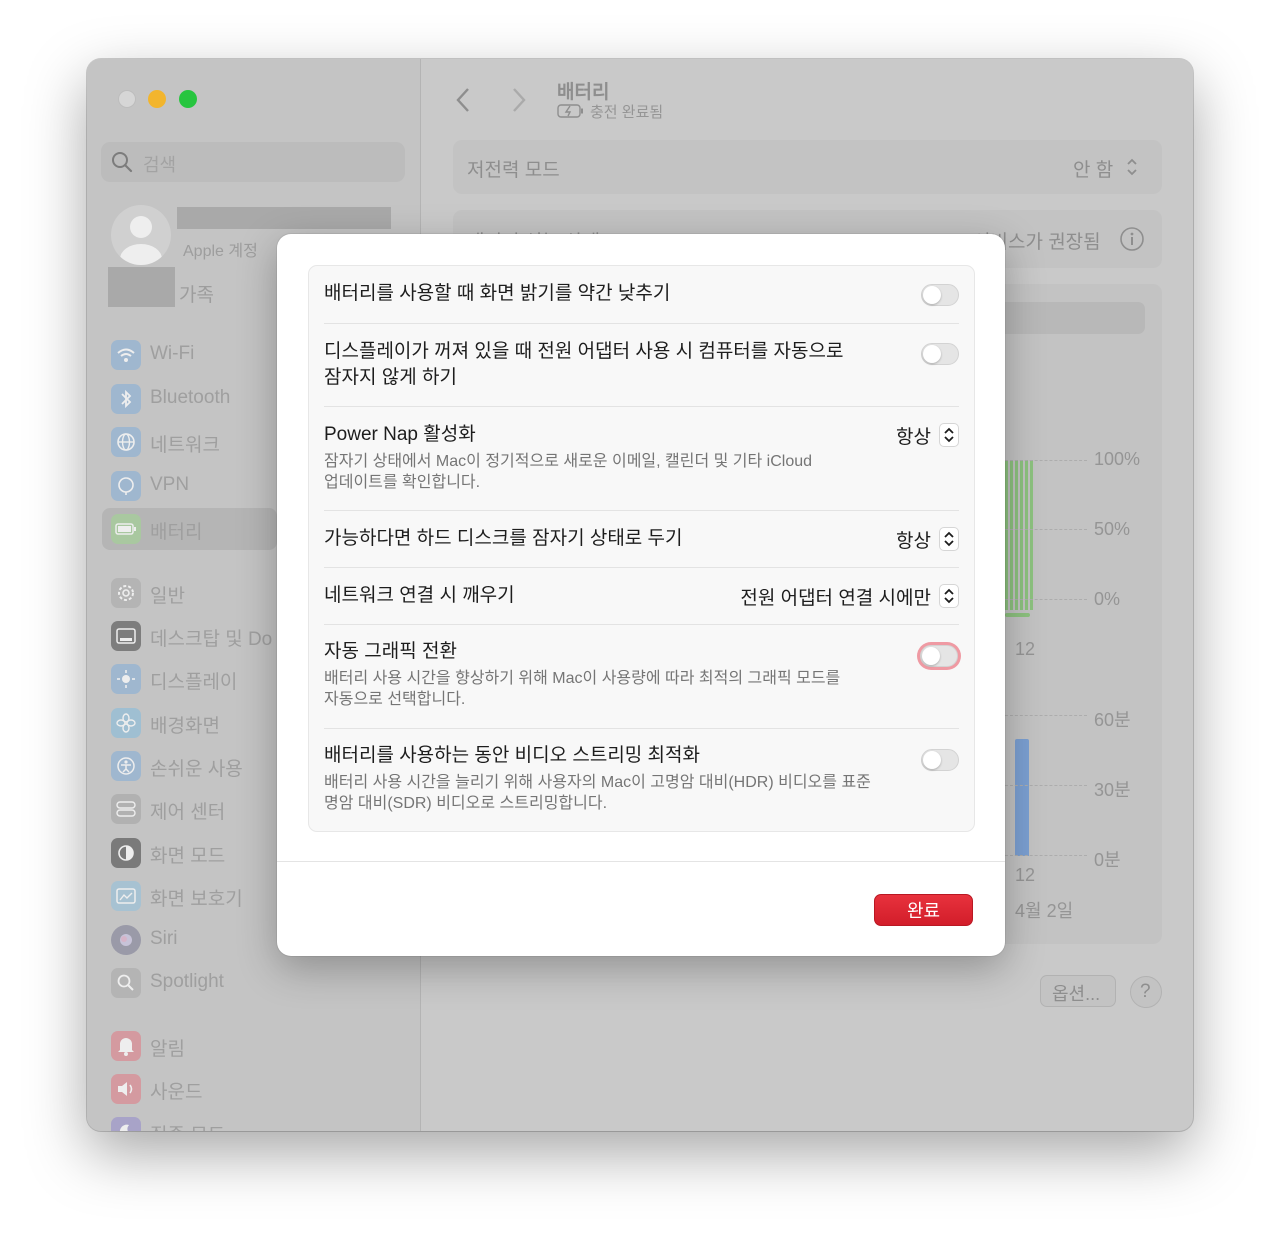 The height and width of the screenshot is (1246, 1280). Describe the element at coordinates (261, 1090) in the screenshot. I see `sidebar-item-sound: 사운드` at that location.